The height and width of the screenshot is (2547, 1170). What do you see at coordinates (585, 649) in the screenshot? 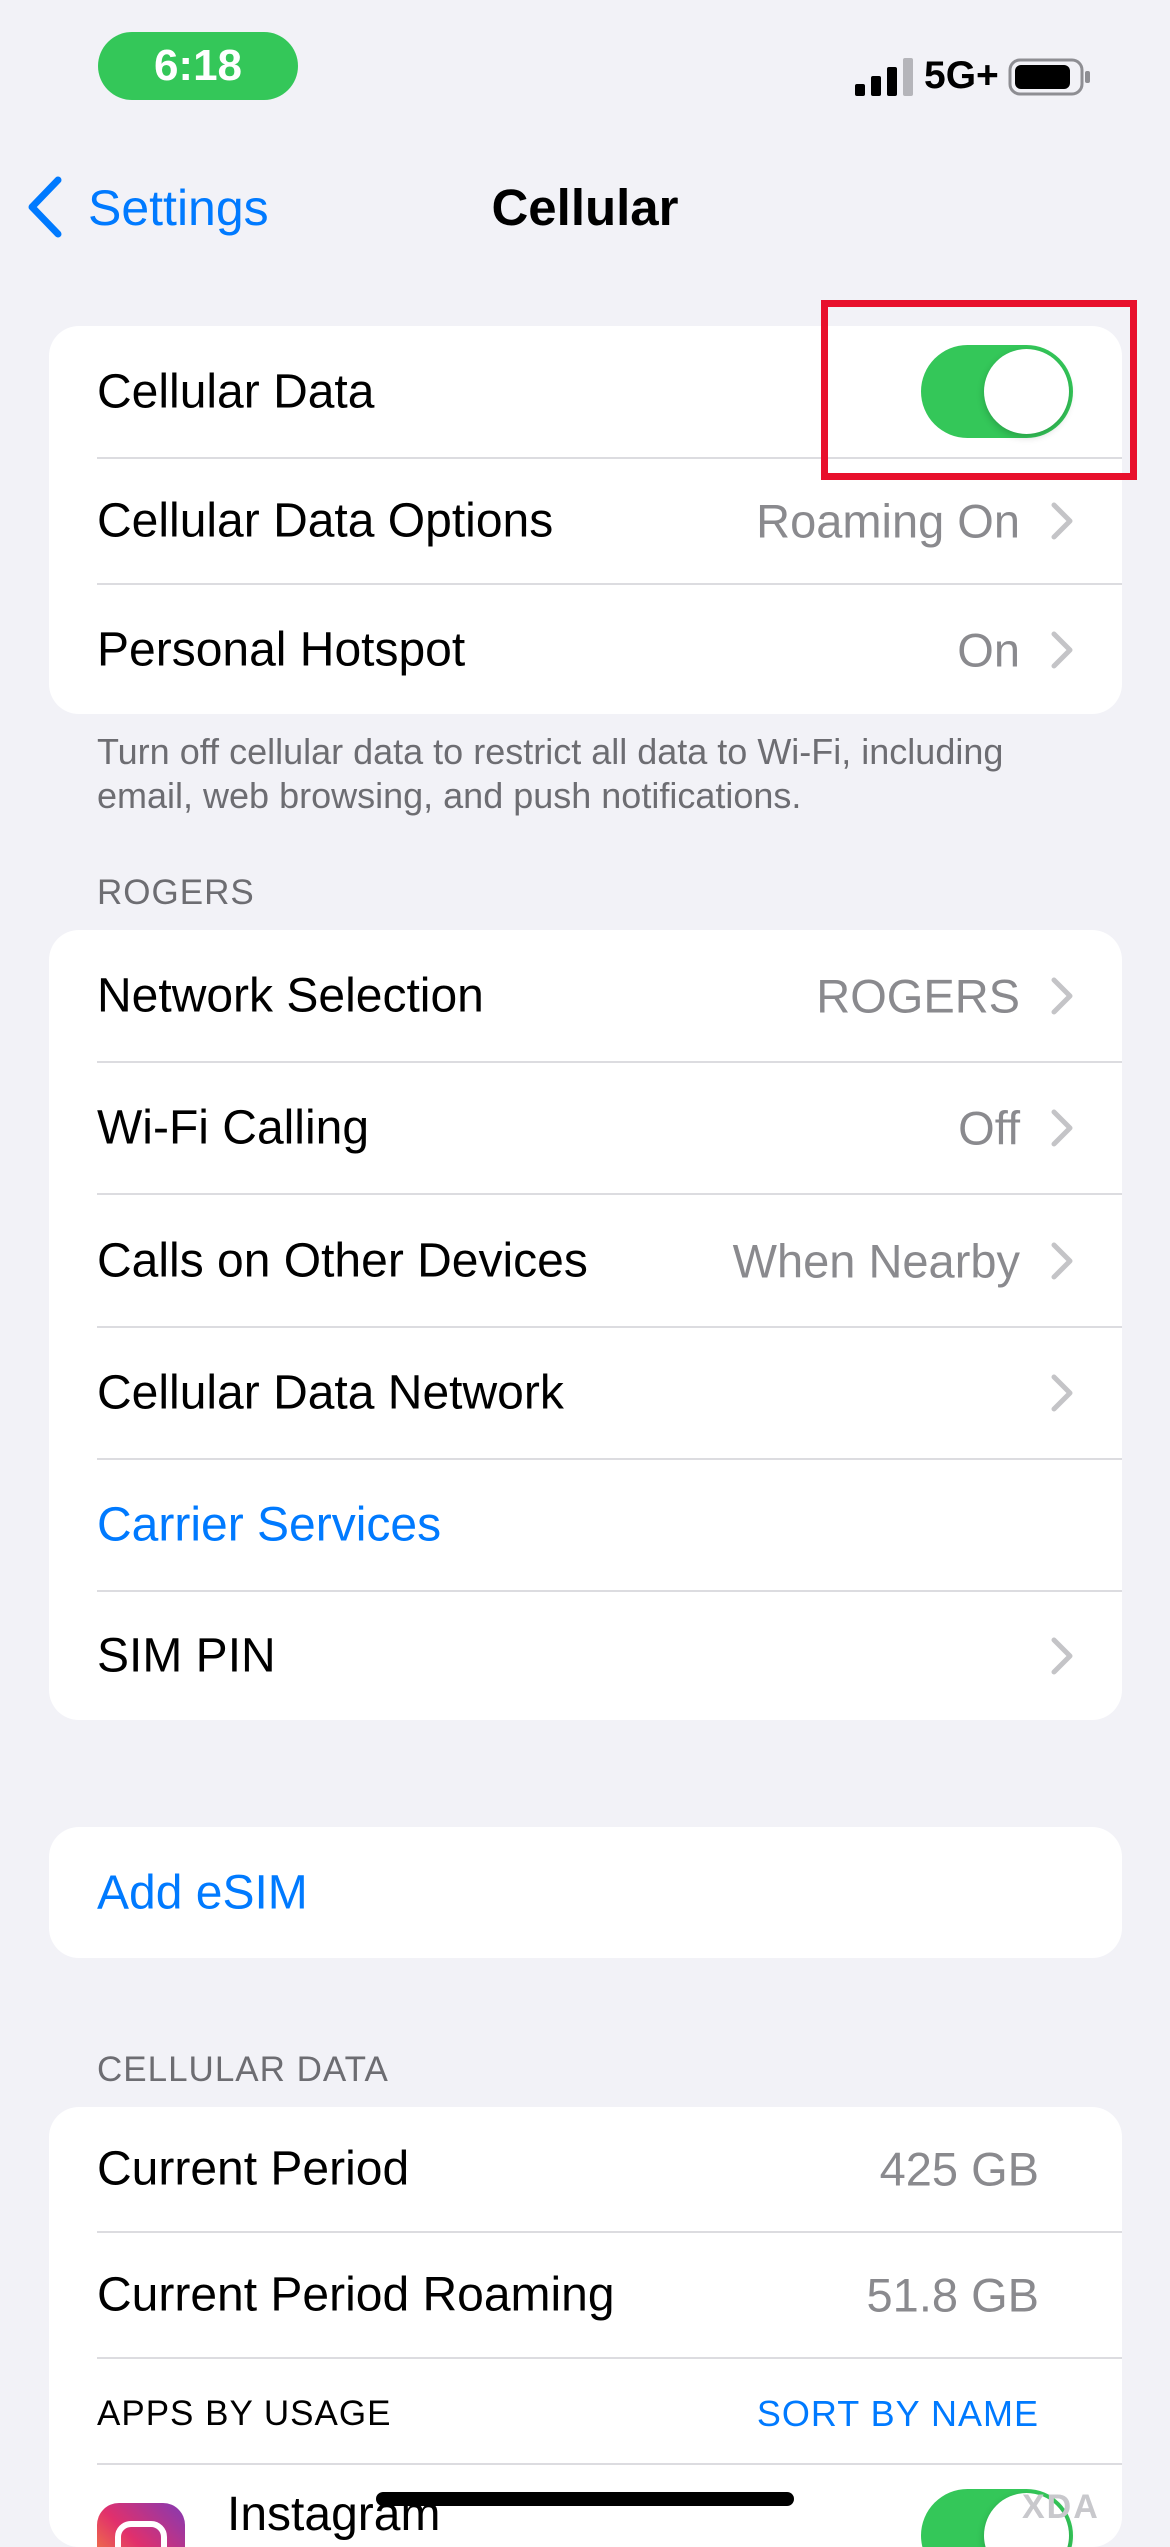
I see `personal-hotspot-row: Personal Hotspot On` at bounding box center [585, 649].